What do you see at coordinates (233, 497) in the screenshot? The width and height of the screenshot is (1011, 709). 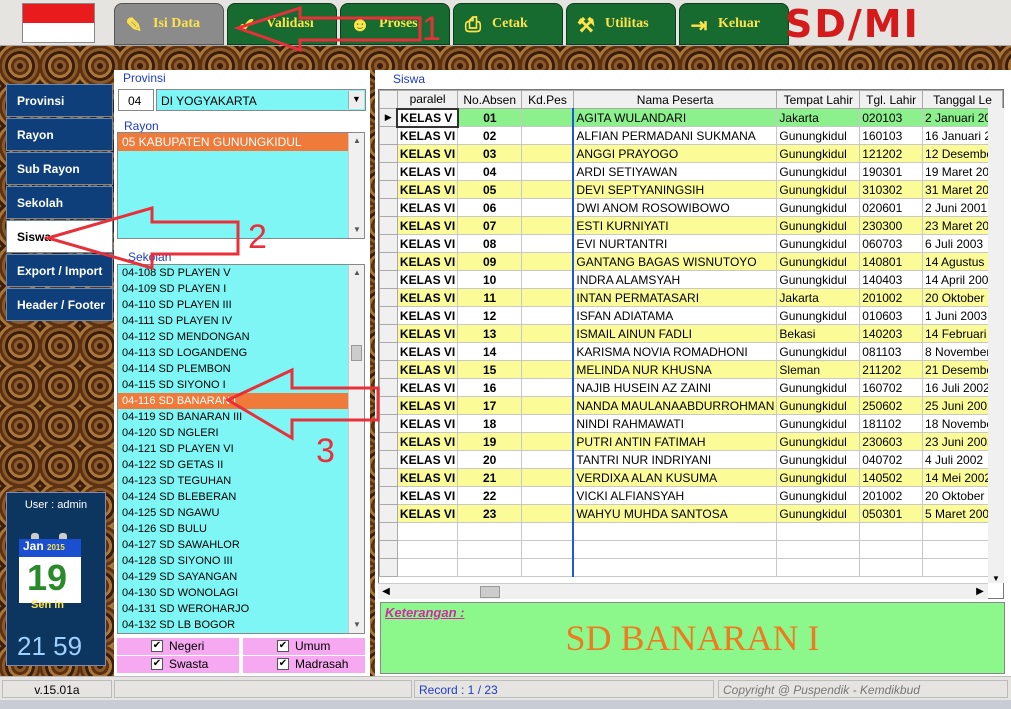 I see `sekolah-list-item: 04-124 SD BLEBERAN` at bounding box center [233, 497].